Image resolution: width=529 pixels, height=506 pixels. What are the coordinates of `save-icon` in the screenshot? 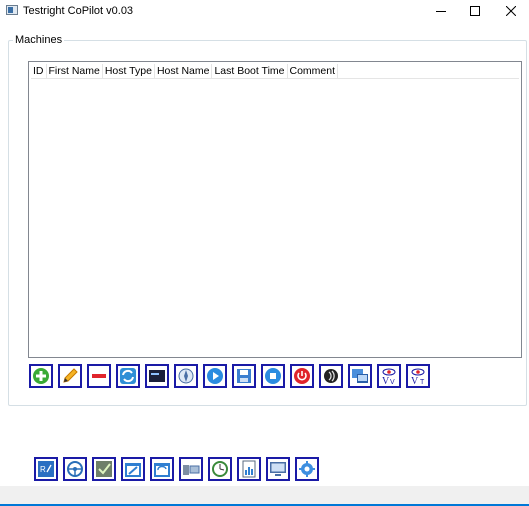 It's located at (244, 376).